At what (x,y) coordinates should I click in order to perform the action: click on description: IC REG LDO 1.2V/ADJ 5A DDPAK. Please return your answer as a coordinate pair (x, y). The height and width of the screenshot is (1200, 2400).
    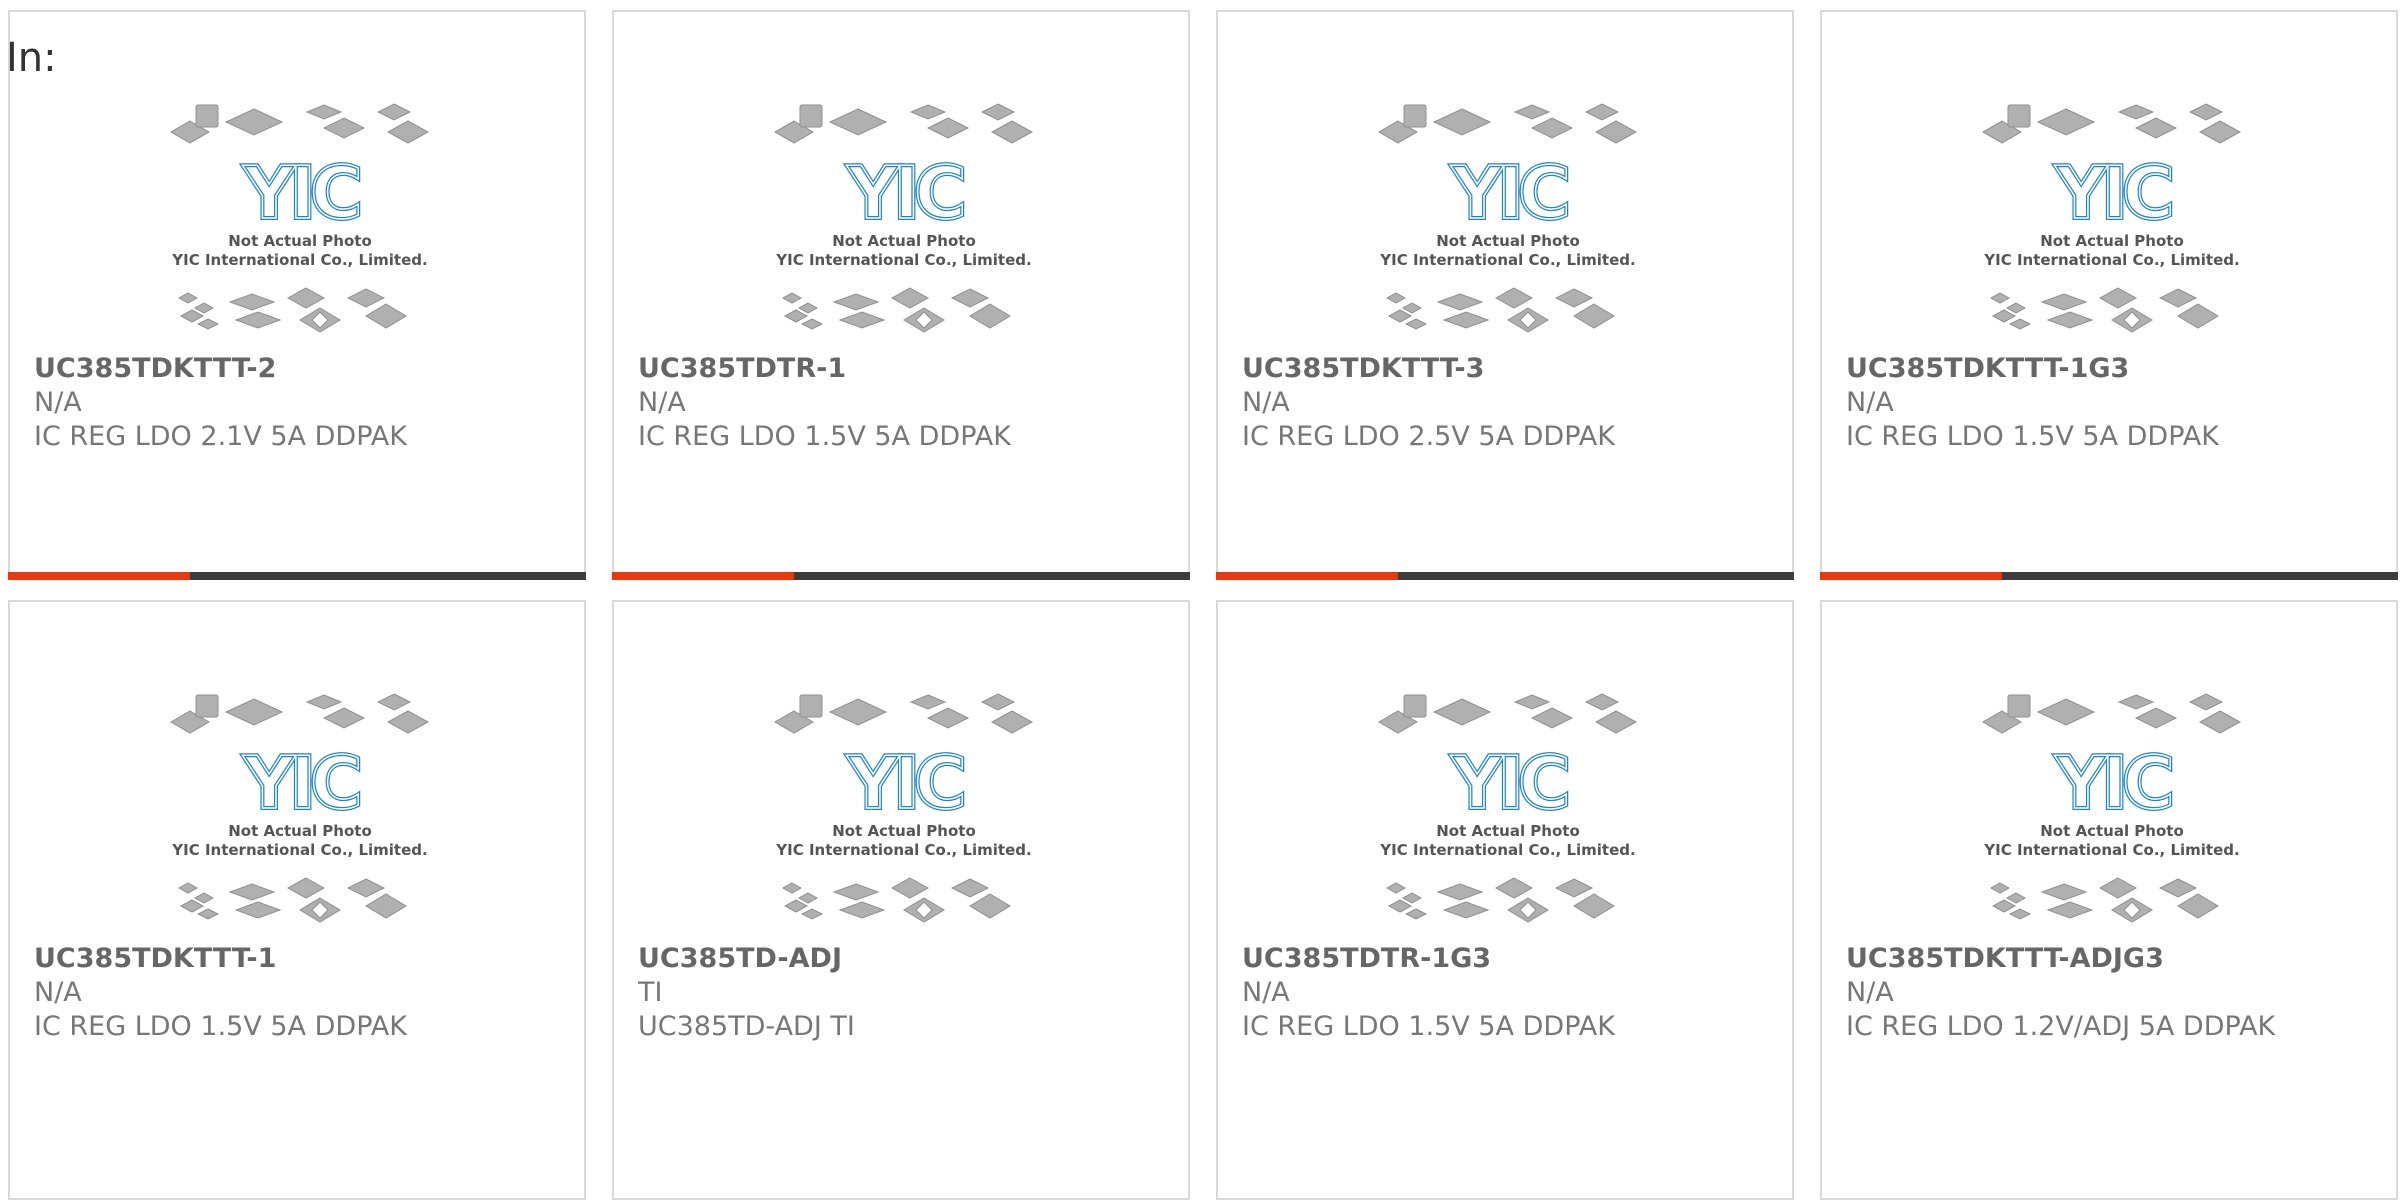
    Looking at the image, I should click on (2061, 1026).